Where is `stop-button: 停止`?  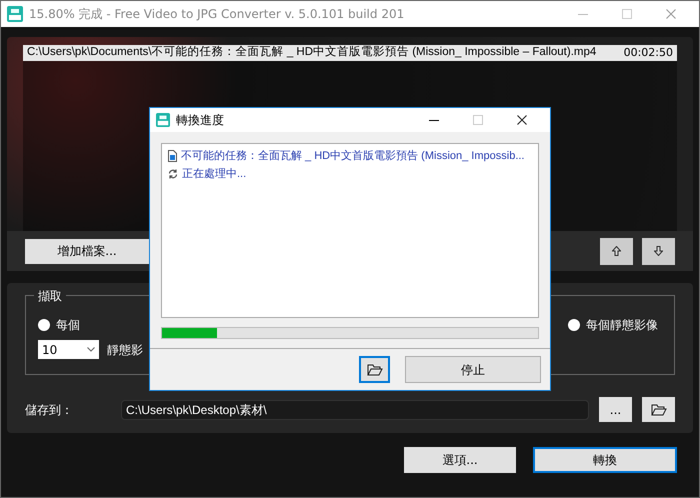 stop-button: 停止 is located at coordinates (473, 369).